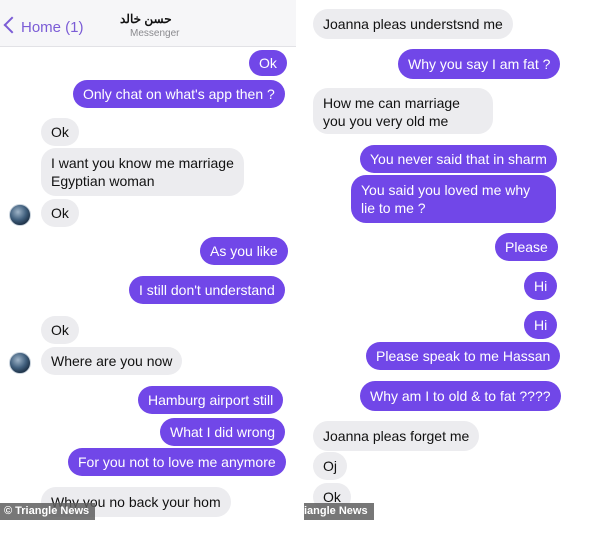 The height and width of the screenshot is (559, 600). What do you see at coordinates (403, 111) in the screenshot?
I see `message-bubble-incoming: How me can marriage you you very old me` at bounding box center [403, 111].